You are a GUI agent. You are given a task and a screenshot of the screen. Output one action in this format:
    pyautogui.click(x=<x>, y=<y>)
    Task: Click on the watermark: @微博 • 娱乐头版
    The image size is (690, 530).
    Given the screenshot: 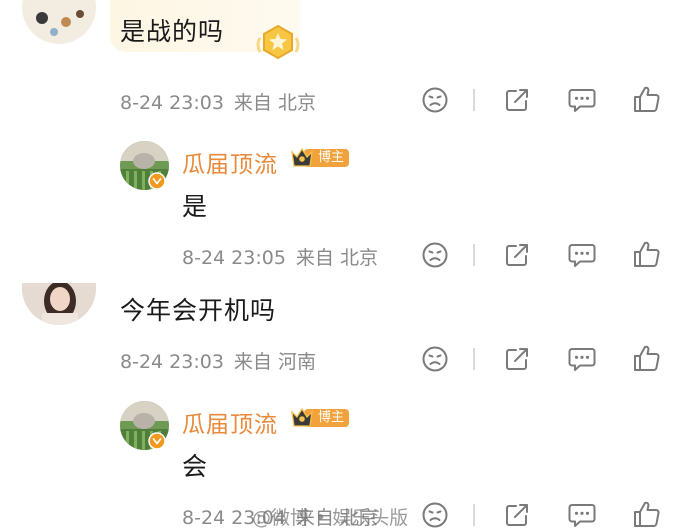 What is the action you would take?
    pyautogui.click(x=330, y=518)
    